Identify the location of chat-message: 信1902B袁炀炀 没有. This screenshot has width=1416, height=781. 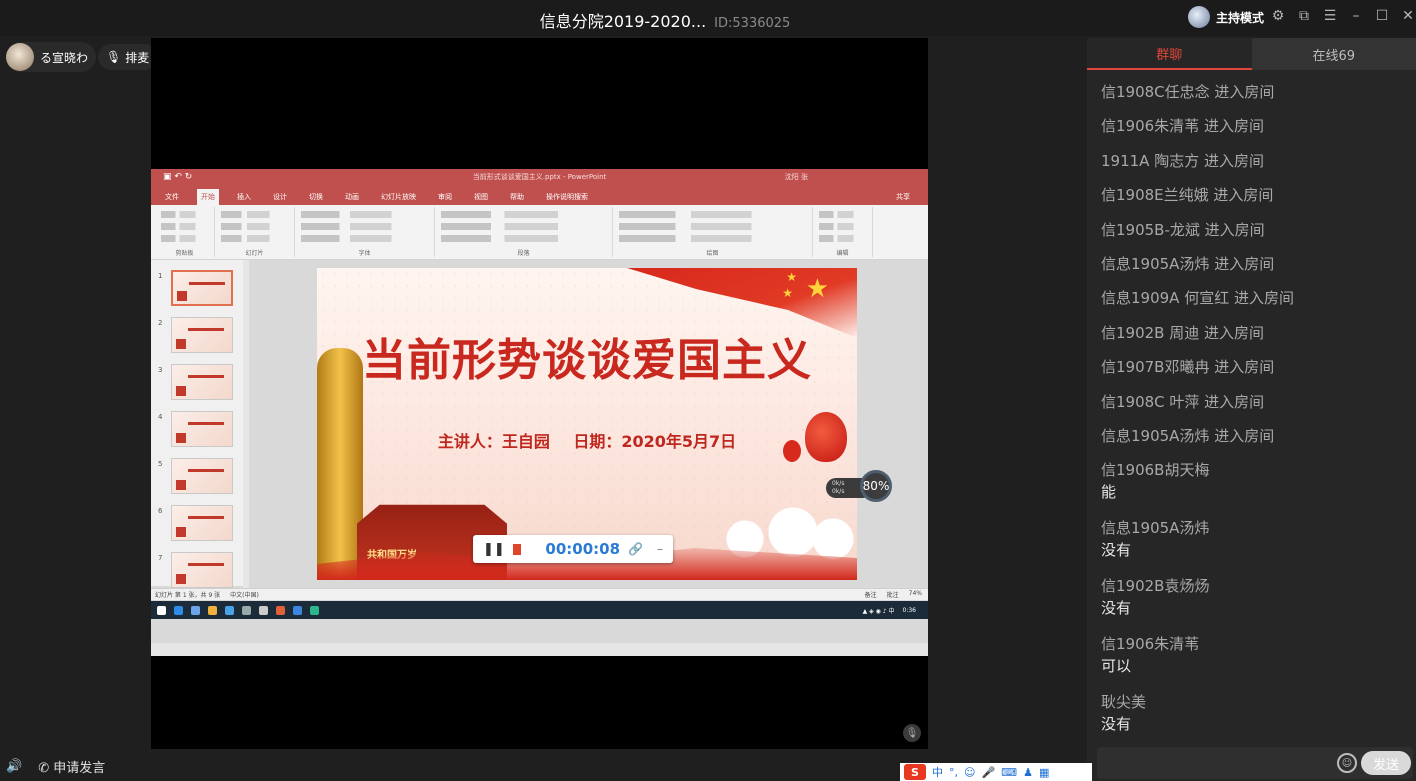
(1253, 597).